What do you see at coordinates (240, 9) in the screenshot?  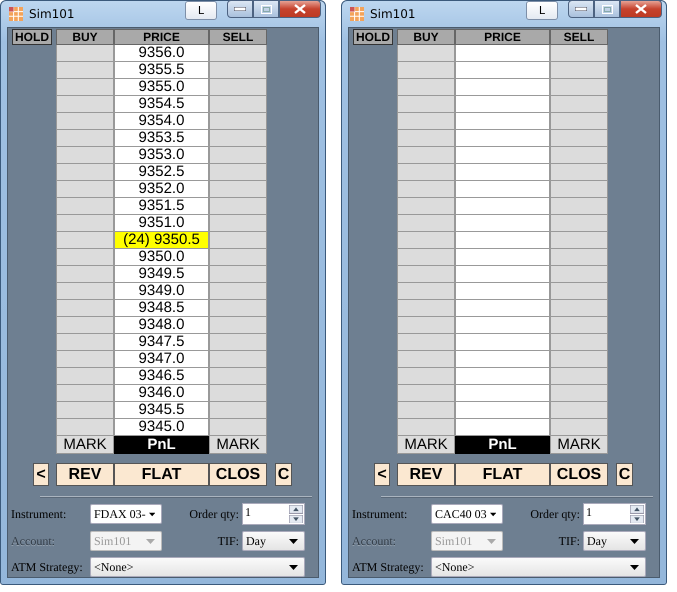 I see `minimize-button` at bounding box center [240, 9].